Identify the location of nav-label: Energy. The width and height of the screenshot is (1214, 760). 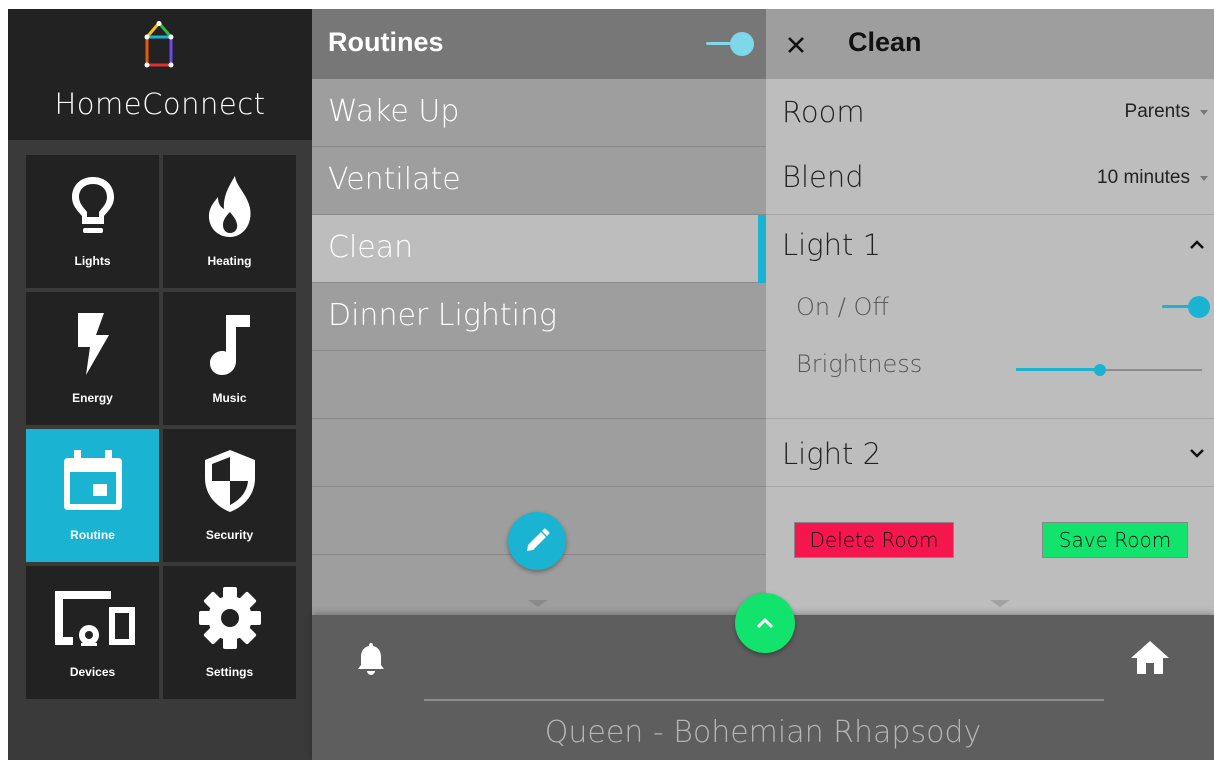
(92, 398).